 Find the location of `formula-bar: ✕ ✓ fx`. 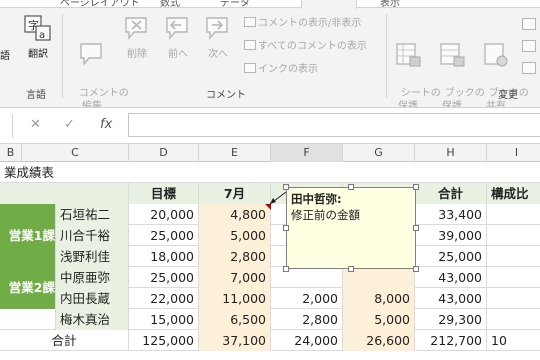

formula-bar: ✕ ✓ fx is located at coordinates (270, 126).